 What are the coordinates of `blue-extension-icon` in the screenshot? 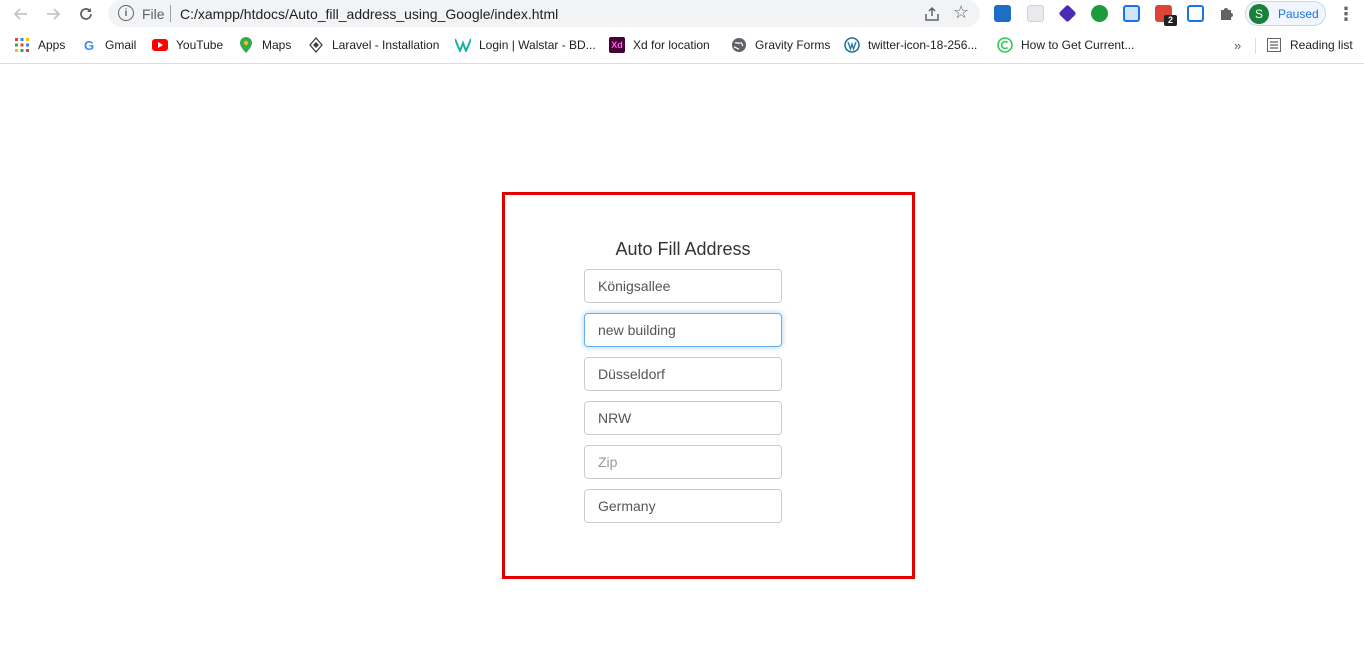 It's located at (1195, 13).